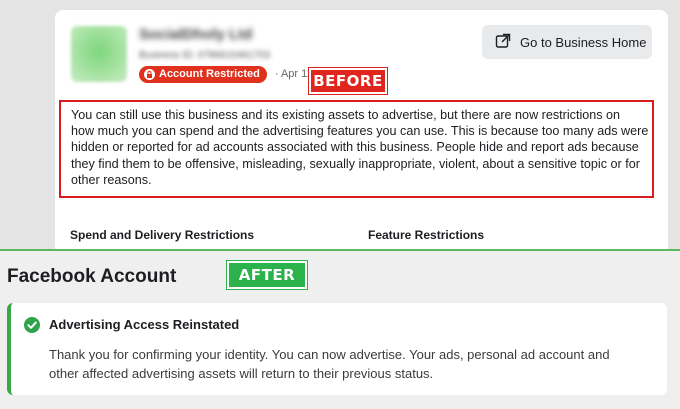 The image size is (680, 409). Describe the element at coordinates (32, 325) in the screenshot. I see `check-circle-icon` at that location.